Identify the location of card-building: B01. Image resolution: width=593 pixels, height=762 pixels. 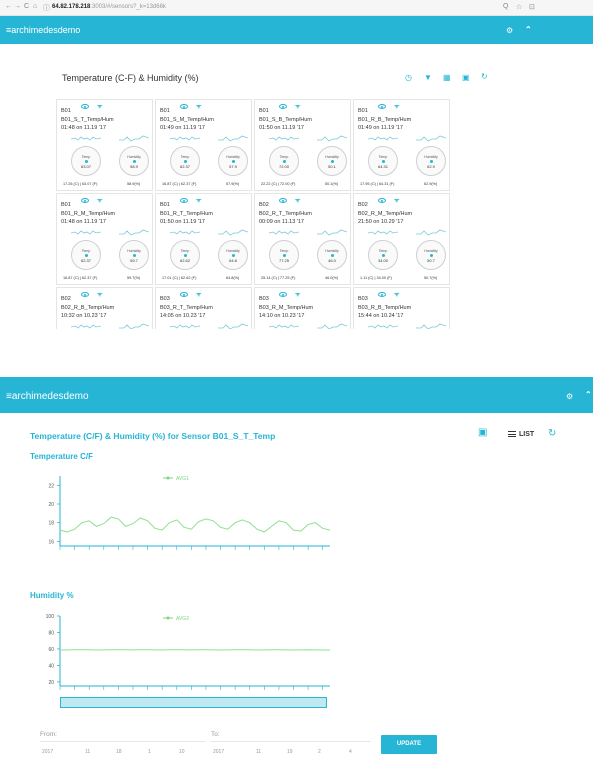
(66, 111).